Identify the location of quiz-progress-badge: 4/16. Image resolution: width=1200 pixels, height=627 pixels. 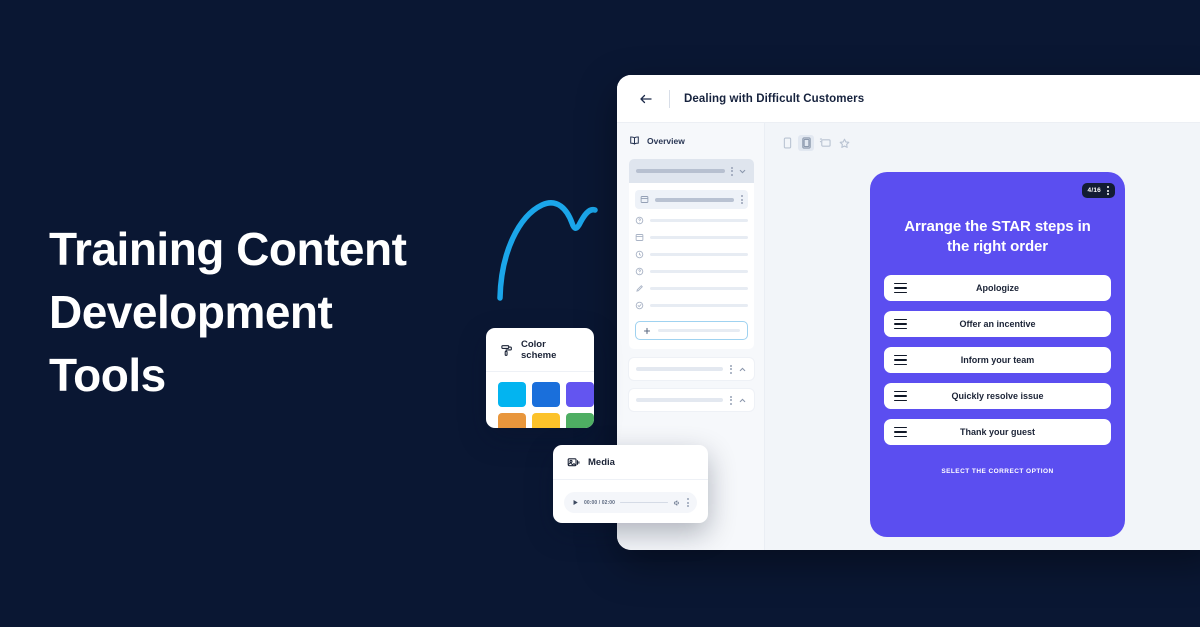
(1098, 190).